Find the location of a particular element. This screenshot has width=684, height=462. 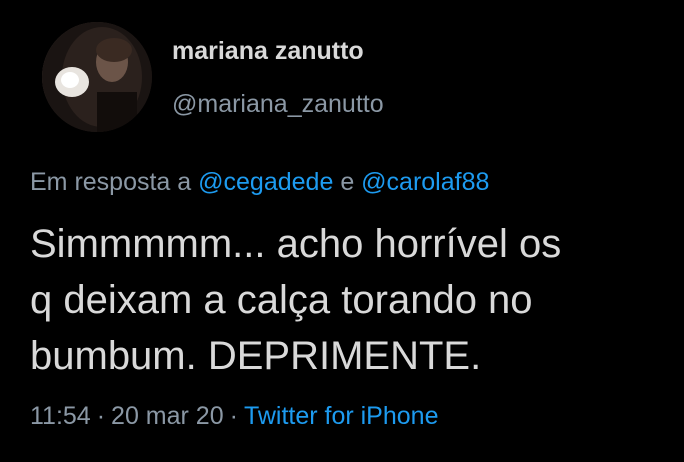

tweet-text-line: q deixam a calça torando no is located at coordinates (281, 300).